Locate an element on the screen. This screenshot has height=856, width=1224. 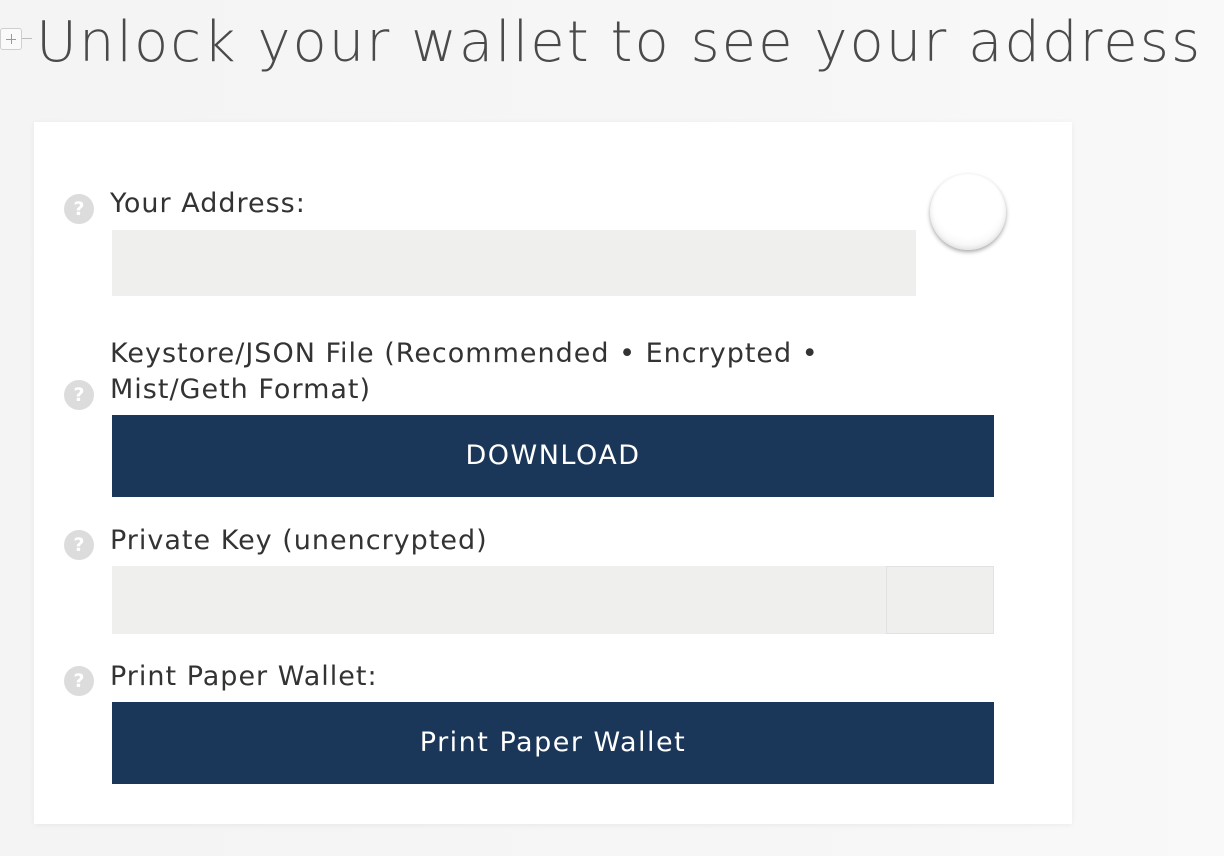
expand-connector is located at coordinates (27, 38).